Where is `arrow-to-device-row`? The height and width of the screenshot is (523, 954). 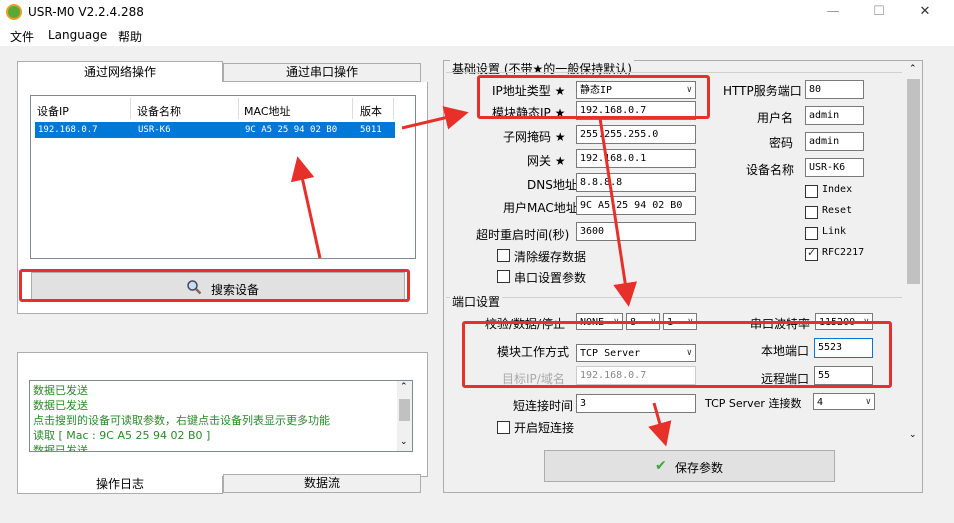 arrow-to-device-row is located at coordinates (306, 207).